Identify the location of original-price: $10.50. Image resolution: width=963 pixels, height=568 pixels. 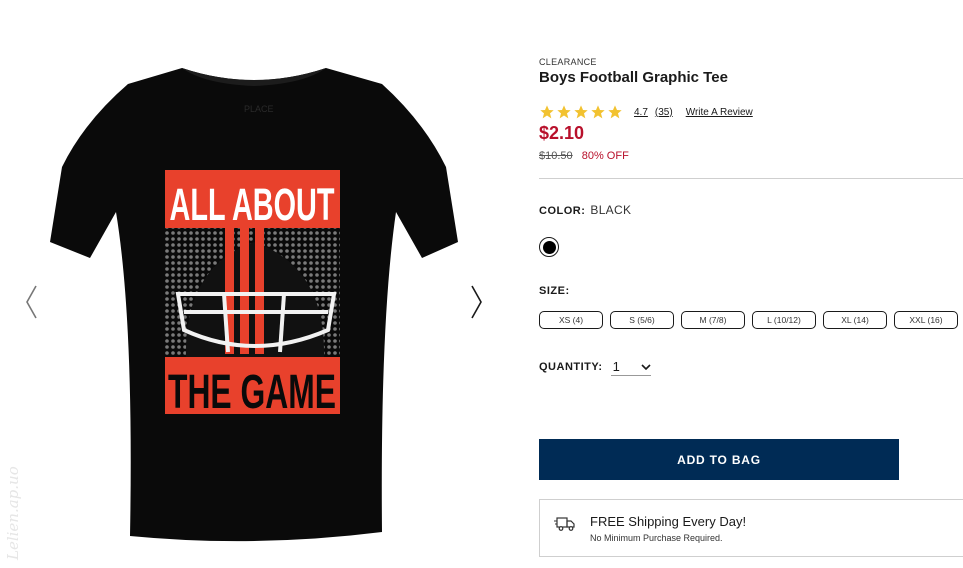
(556, 156).